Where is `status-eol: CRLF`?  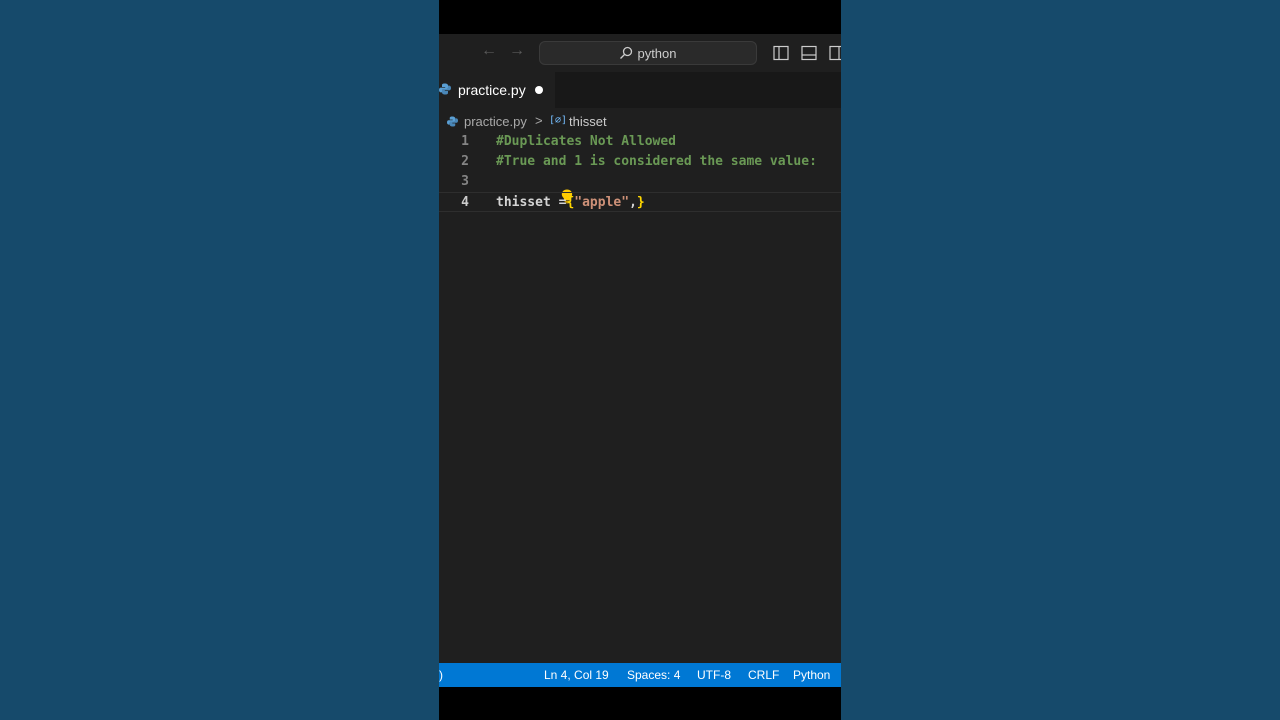 status-eol: CRLF is located at coordinates (763, 675).